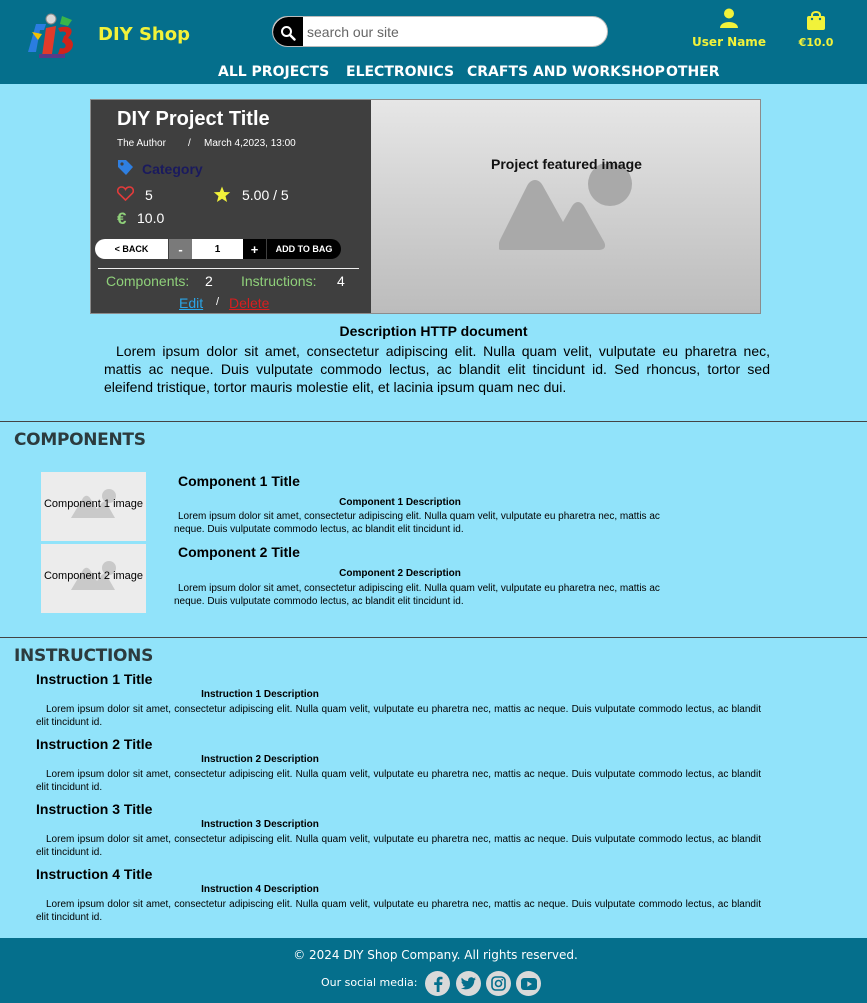 This screenshot has height=1003, width=867. What do you see at coordinates (239, 481) in the screenshot?
I see `component-title: Component 1 Title` at bounding box center [239, 481].